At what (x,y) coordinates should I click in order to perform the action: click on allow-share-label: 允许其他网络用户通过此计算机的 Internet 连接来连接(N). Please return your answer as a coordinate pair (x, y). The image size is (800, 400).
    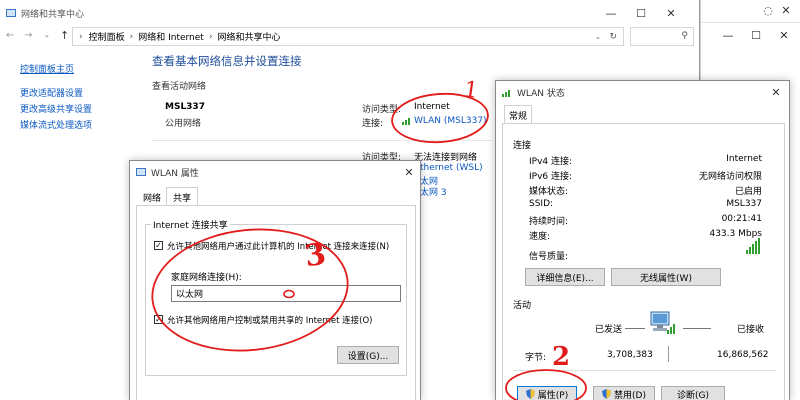
    Looking at the image, I should click on (278, 247).